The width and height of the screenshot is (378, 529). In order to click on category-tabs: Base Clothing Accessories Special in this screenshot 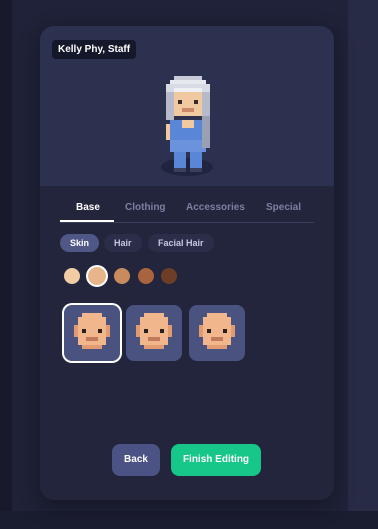, I will do `click(187, 208)`.